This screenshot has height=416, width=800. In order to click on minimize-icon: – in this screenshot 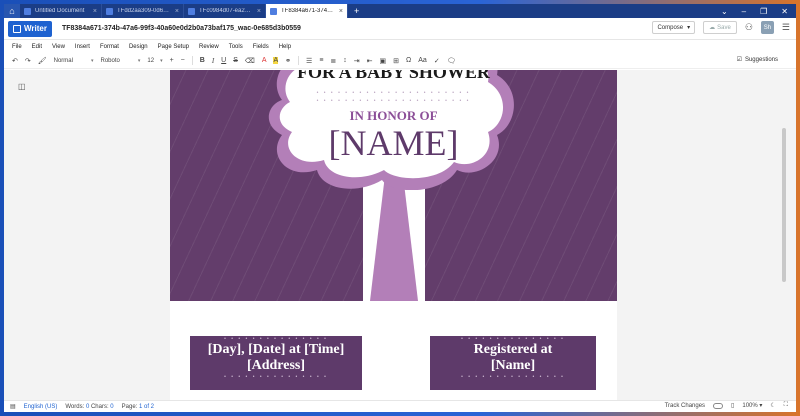, I will do `click(744, 11)`.